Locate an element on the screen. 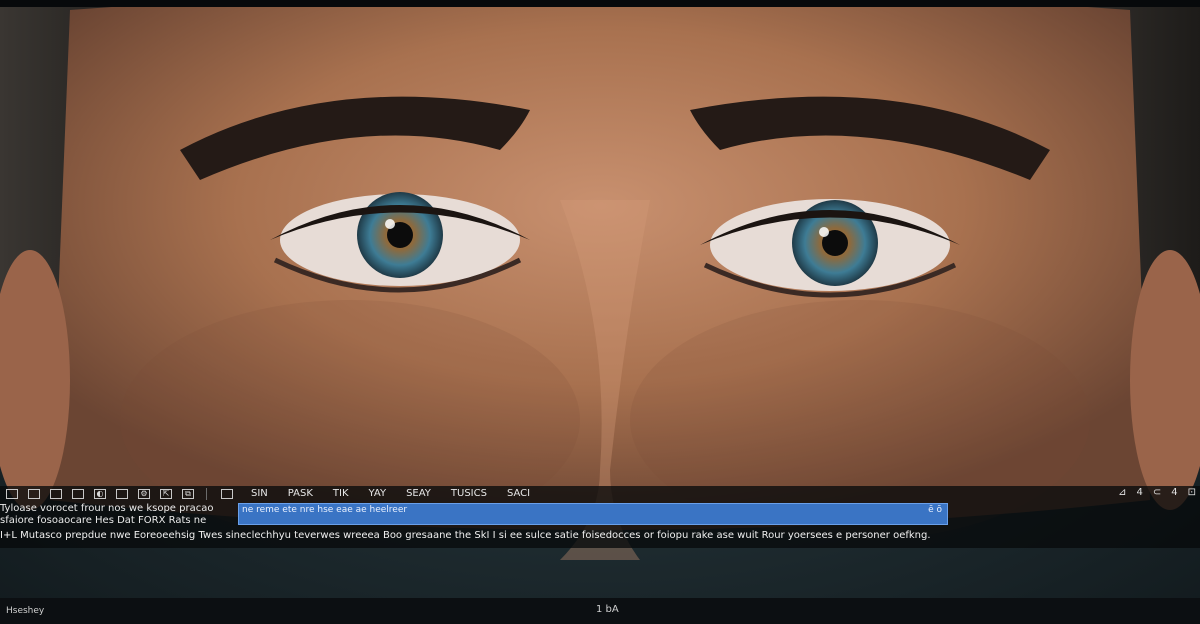 The height and width of the screenshot is (624, 1200). contrast-icon: ◐ is located at coordinates (100, 494).